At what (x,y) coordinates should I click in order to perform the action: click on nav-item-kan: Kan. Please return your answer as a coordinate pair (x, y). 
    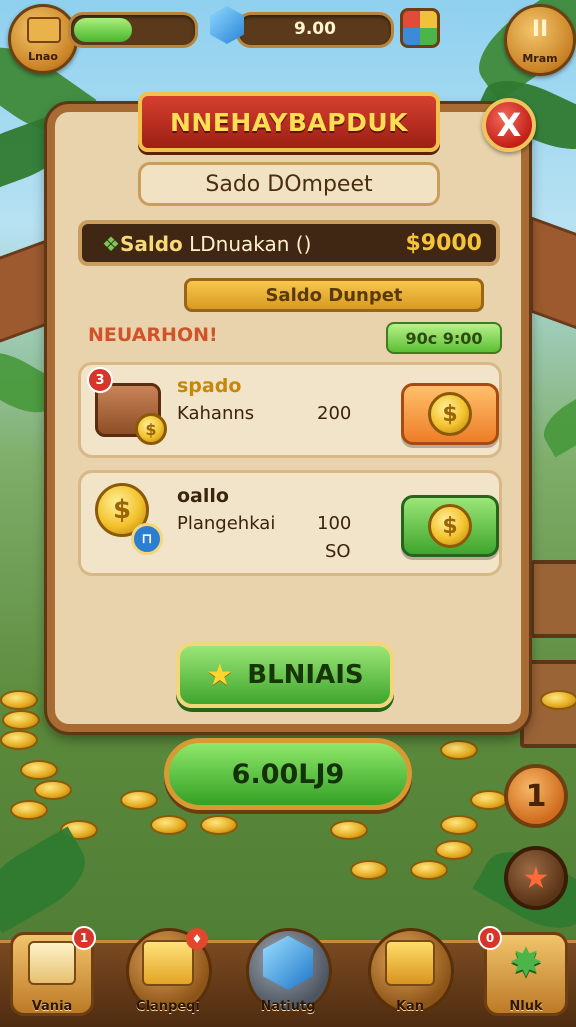
    Looking at the image, I should click on (410, 972).